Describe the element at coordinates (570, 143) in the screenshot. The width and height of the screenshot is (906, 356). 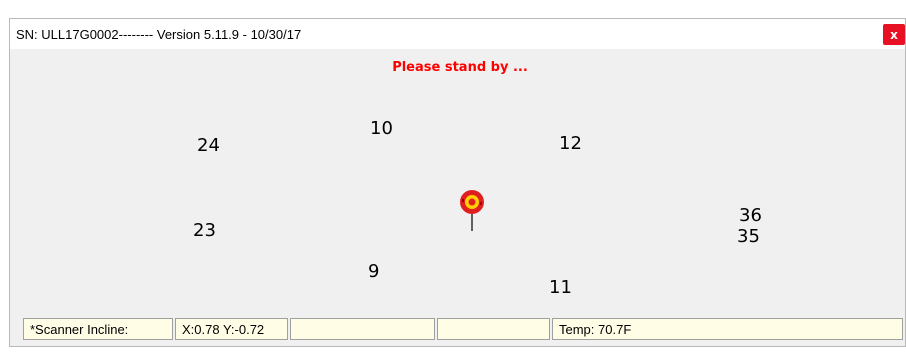
I see `target-number: 12` at that location.